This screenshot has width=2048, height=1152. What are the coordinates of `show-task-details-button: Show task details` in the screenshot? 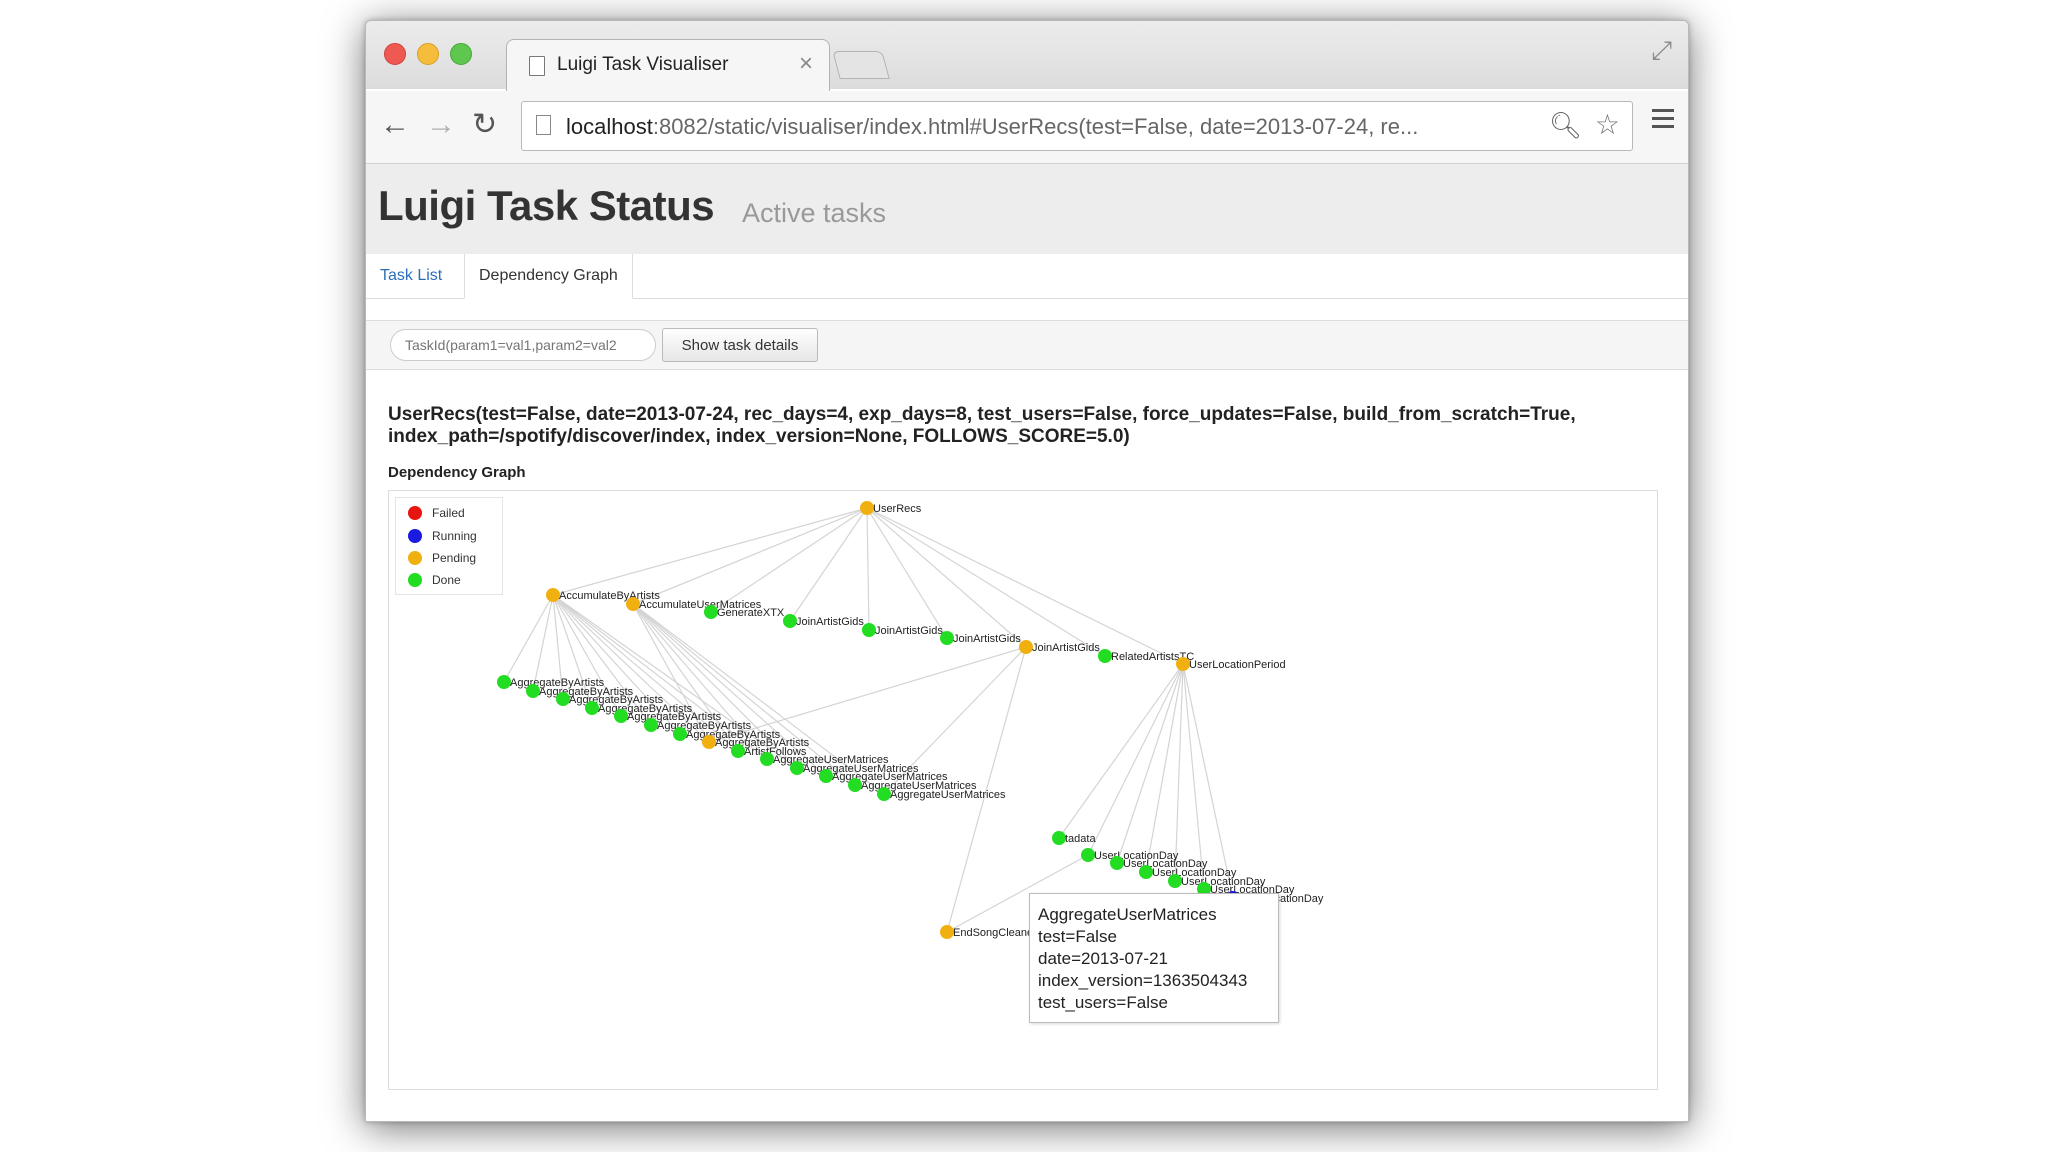 It's located at (740, 345).